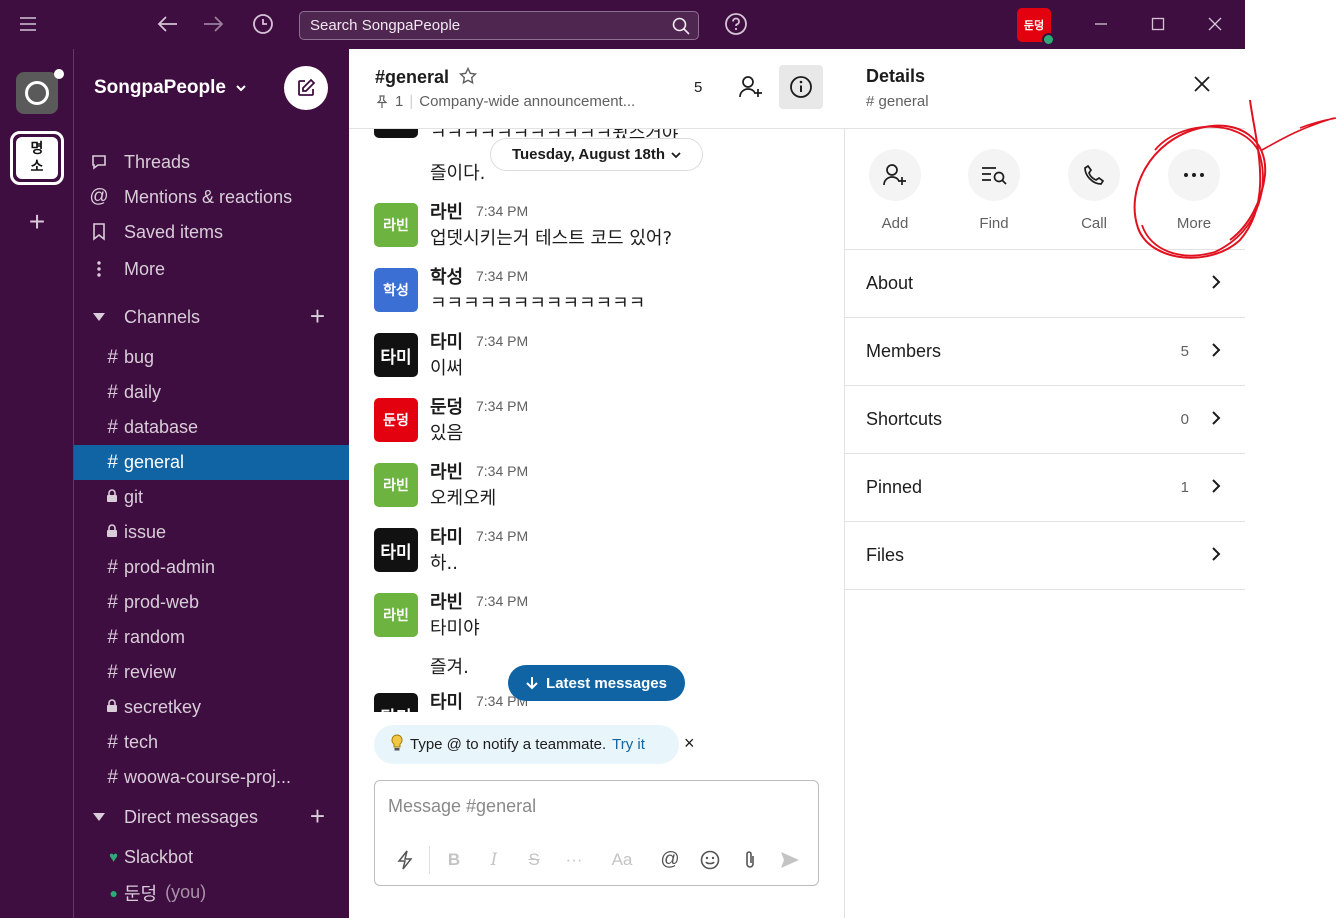  What do you see at coordinates (494, 860) in the screenshot?
I see `italic-icon: I` at bounding box center [494, 860].